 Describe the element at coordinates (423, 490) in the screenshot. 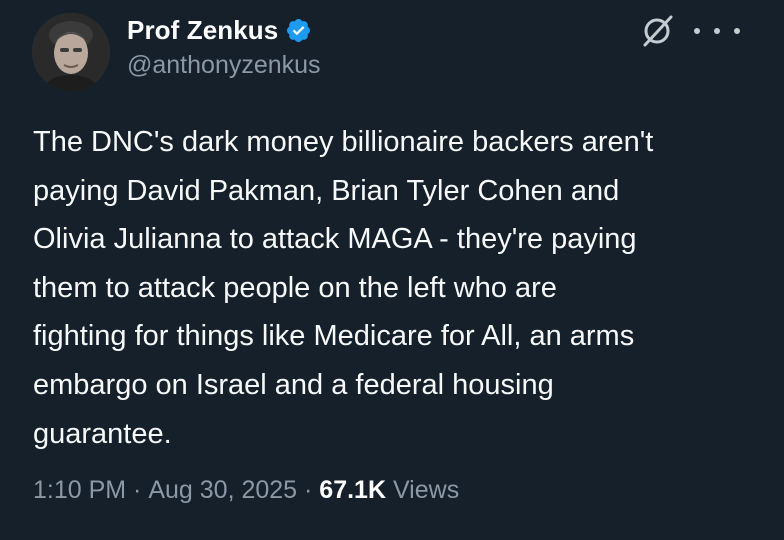

I see `views-label: Views` at that location.